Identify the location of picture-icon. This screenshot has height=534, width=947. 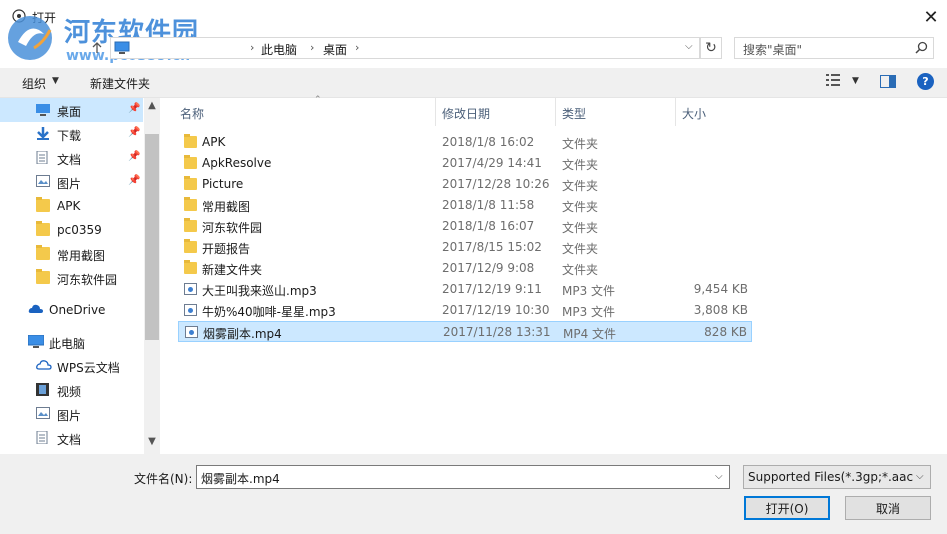
(43, 413).